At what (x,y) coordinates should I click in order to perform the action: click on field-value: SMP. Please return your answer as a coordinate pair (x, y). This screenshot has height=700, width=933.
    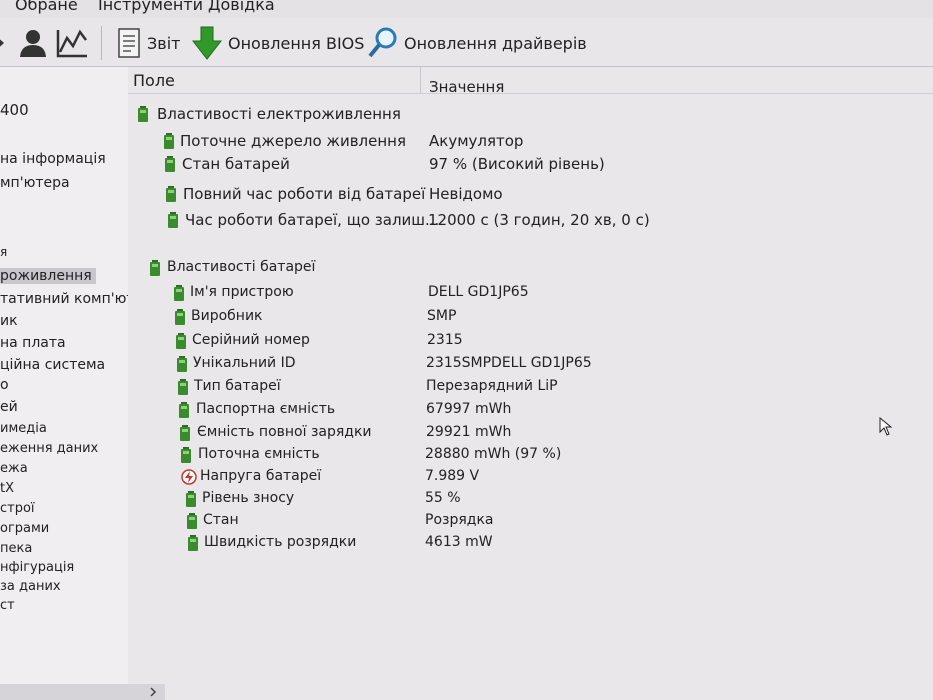
    Looking at the image, I should click on (442, 316).